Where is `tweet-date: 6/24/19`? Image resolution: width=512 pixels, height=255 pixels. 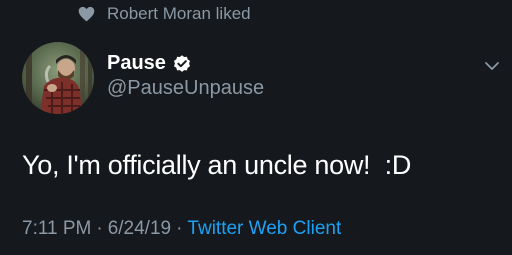
tweet-date: 6/24/19 is located at coordinates (139, 229).